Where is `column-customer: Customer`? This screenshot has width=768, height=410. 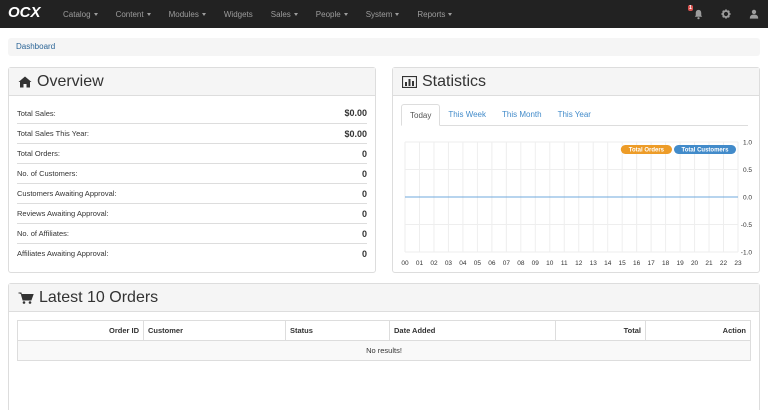 column-customer: Customer is located at coordinates (214, 330).